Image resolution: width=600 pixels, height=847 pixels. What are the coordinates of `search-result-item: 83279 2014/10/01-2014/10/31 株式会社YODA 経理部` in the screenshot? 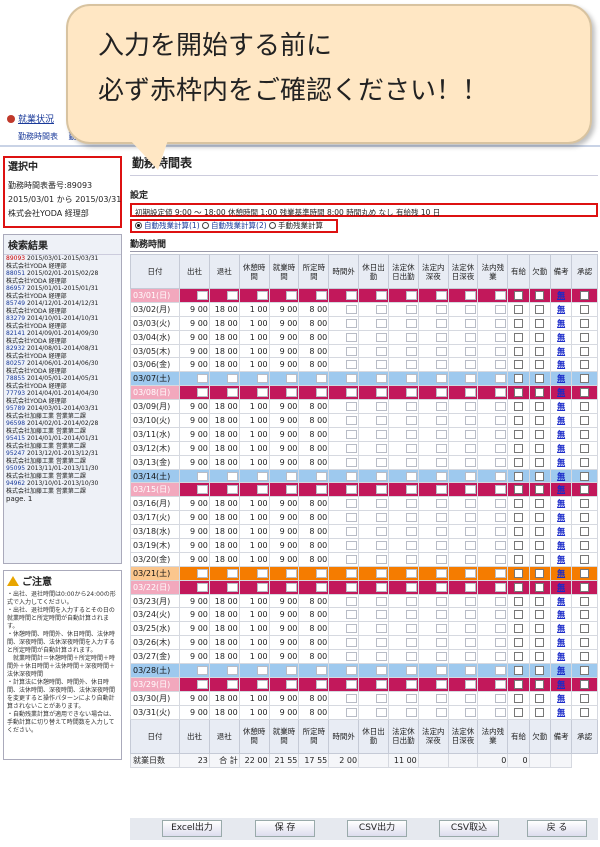 It's located at (62, 322).